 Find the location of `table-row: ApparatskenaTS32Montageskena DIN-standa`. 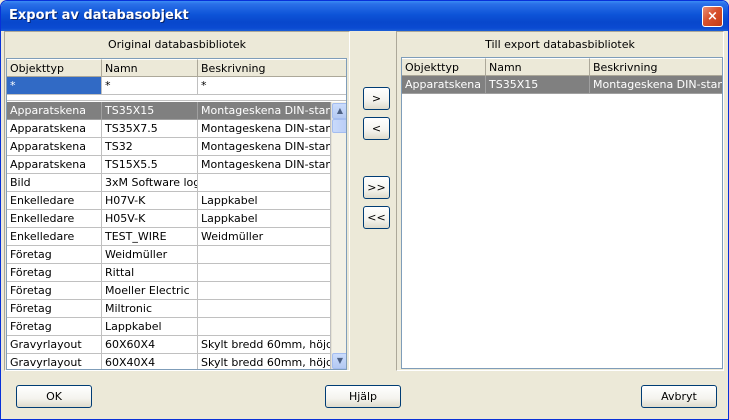

table-row: ApparatskenaTS32Montageskena DIN-standa is located at coordinates (169, 147).